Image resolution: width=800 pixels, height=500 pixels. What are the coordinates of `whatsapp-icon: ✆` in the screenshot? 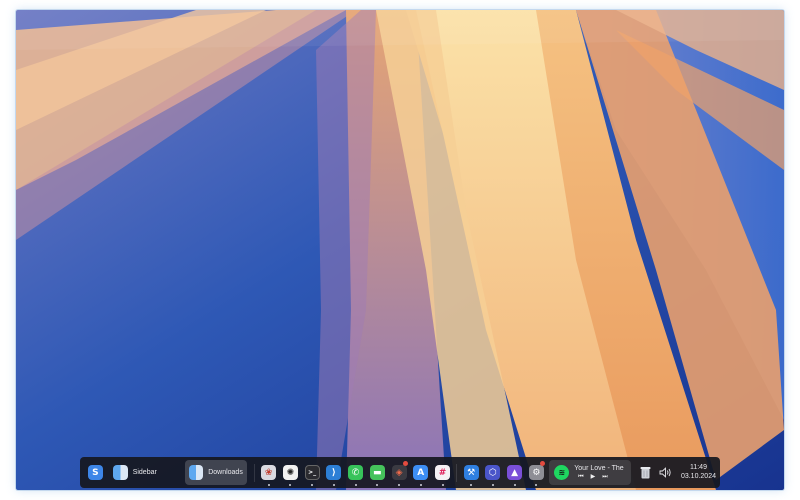 It's located at (356, 472).